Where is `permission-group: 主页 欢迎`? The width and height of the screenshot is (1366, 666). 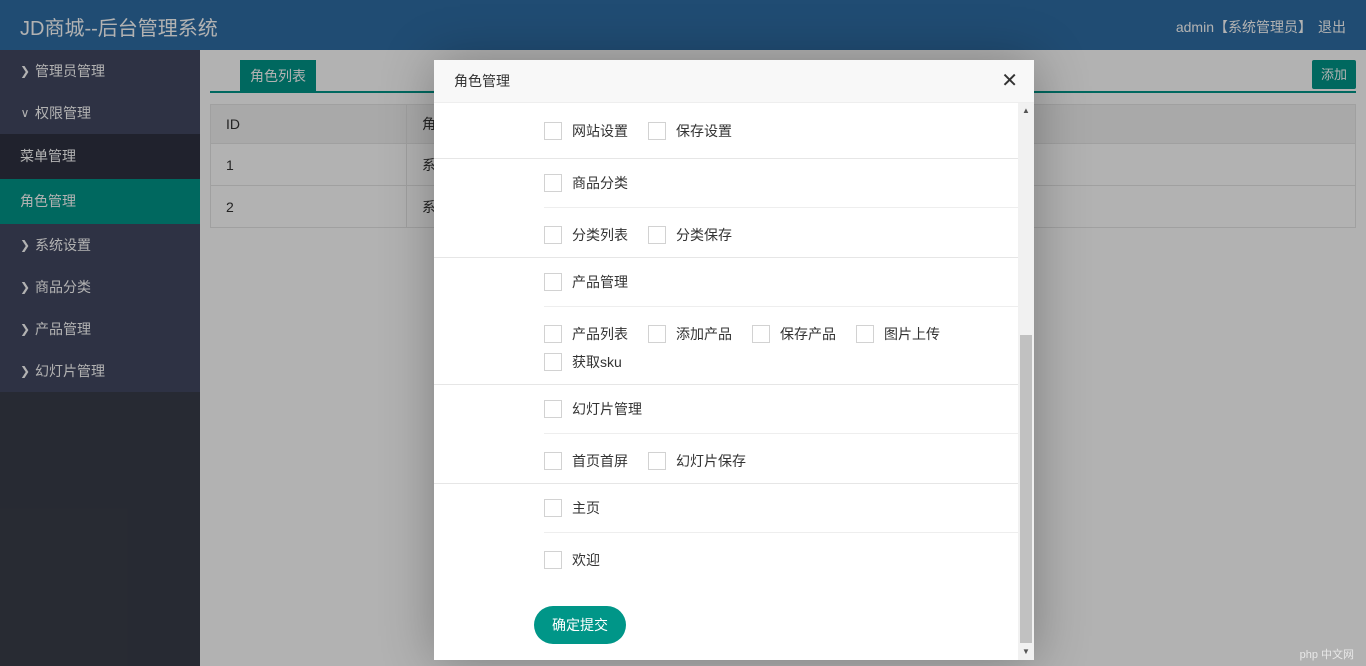 permission-group: 主页 欢迎 is located at coordinates (726, 533).